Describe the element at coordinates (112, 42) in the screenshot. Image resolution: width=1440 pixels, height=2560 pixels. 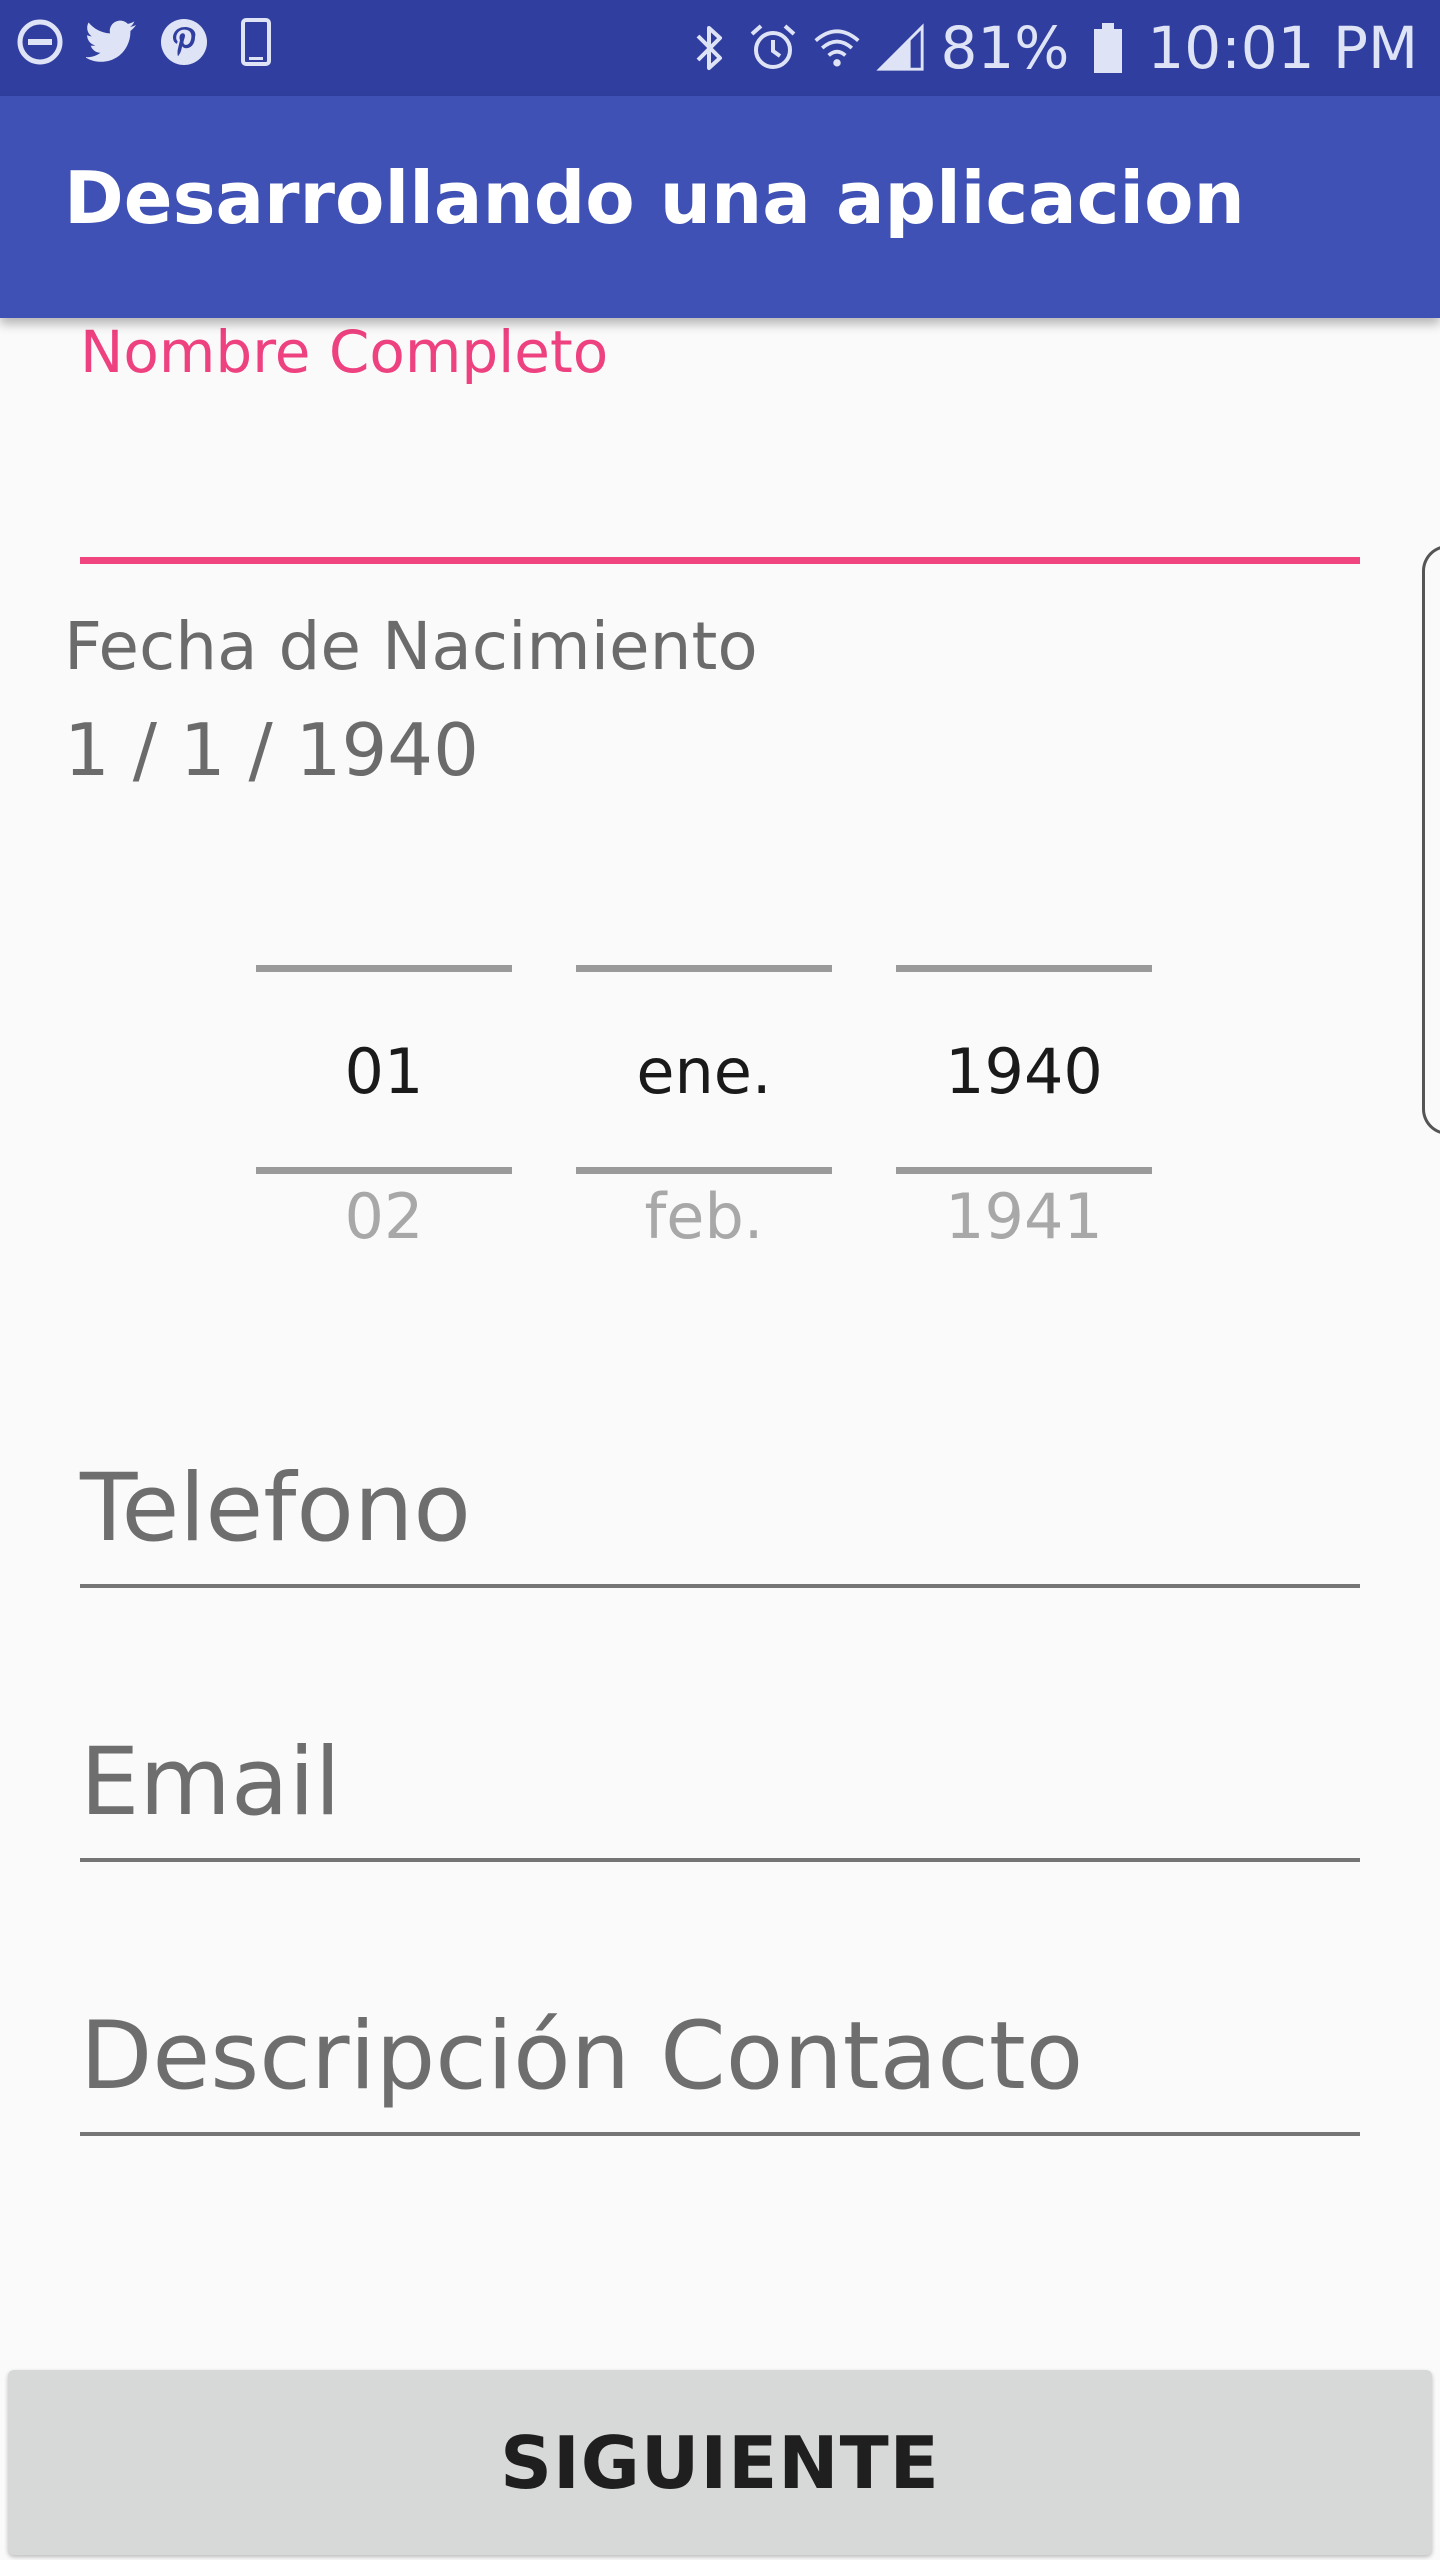
I see `twitter-icon` at that location.